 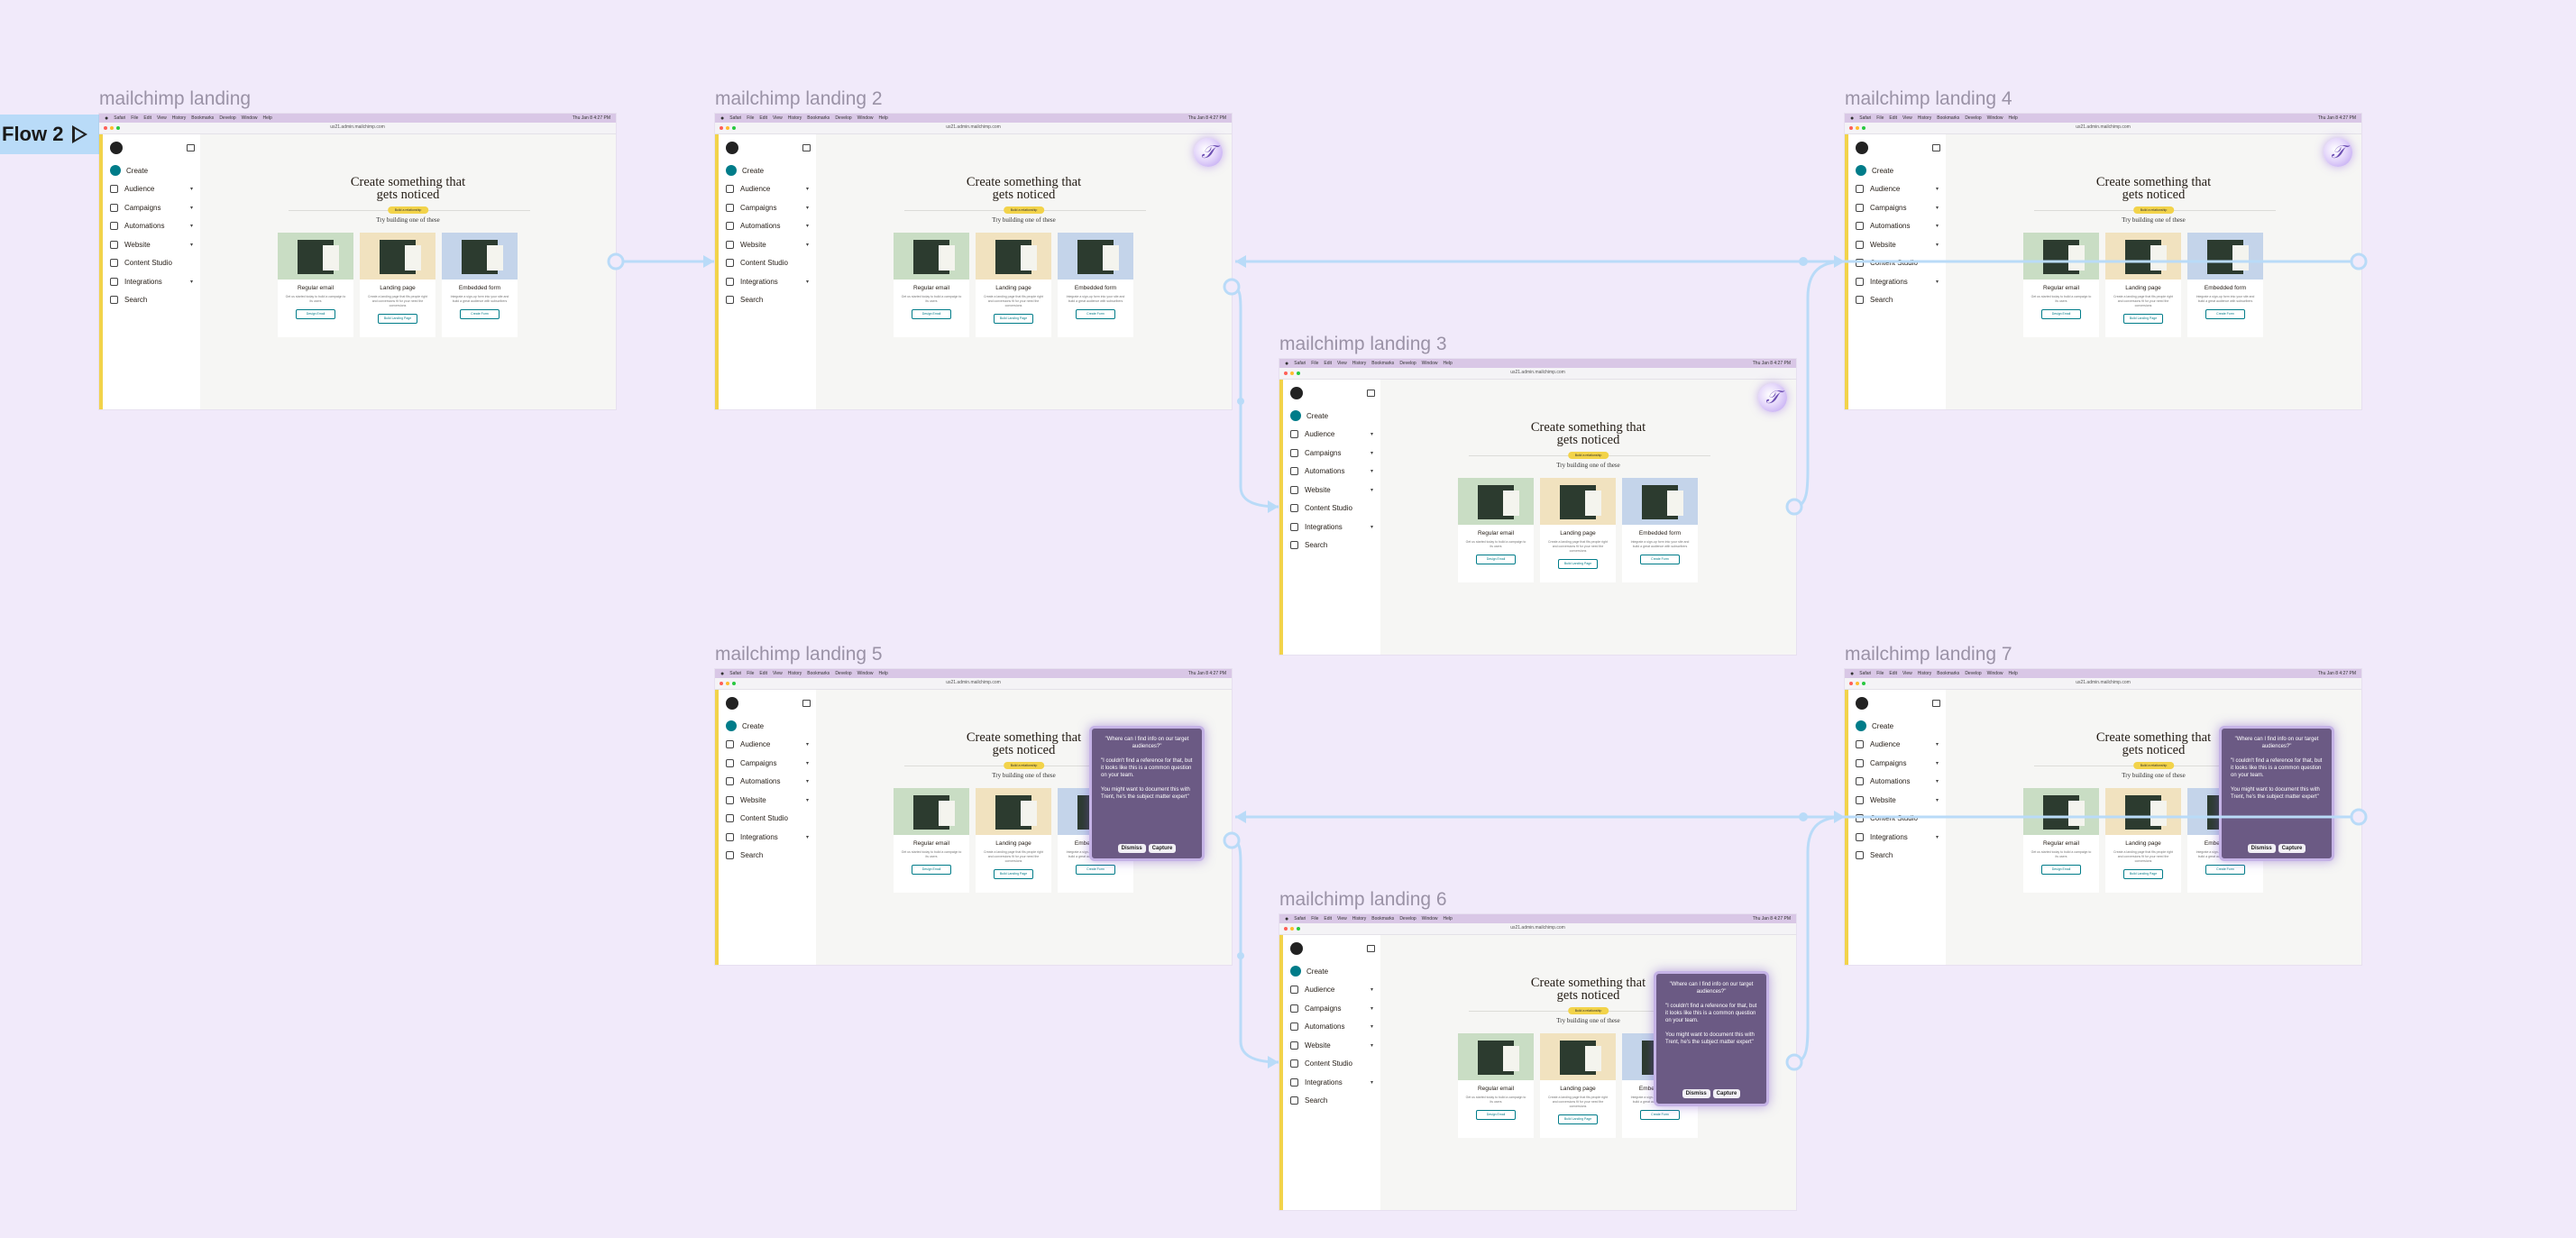 What do you see at coordinates (1928, 654) in the screenshot?
I see `frame-title: mailchimp landing 7` at bounding box center [1928, 654].